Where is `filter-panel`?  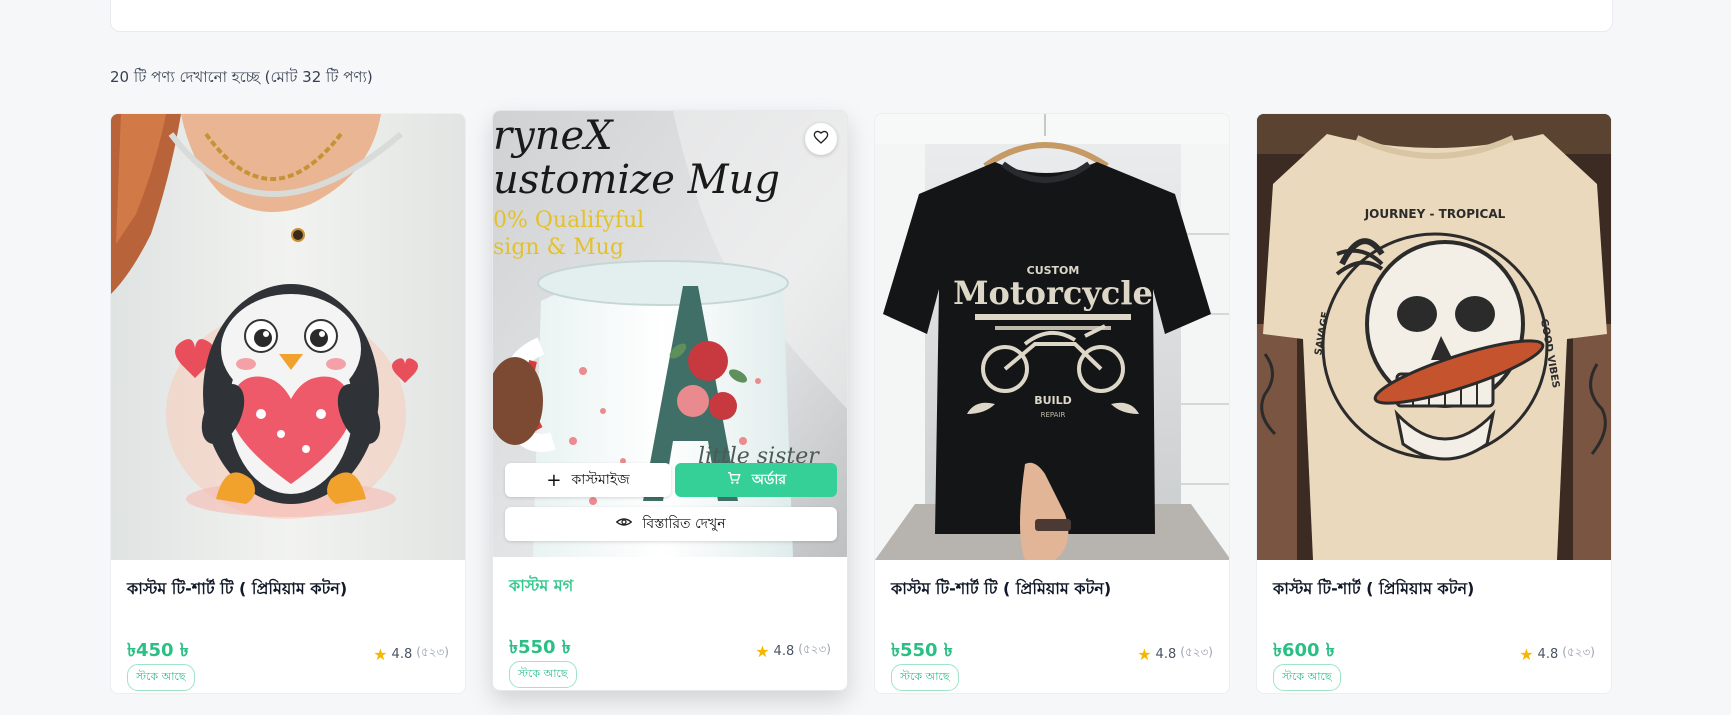
filter-panel is located at coordinates (861, 16).